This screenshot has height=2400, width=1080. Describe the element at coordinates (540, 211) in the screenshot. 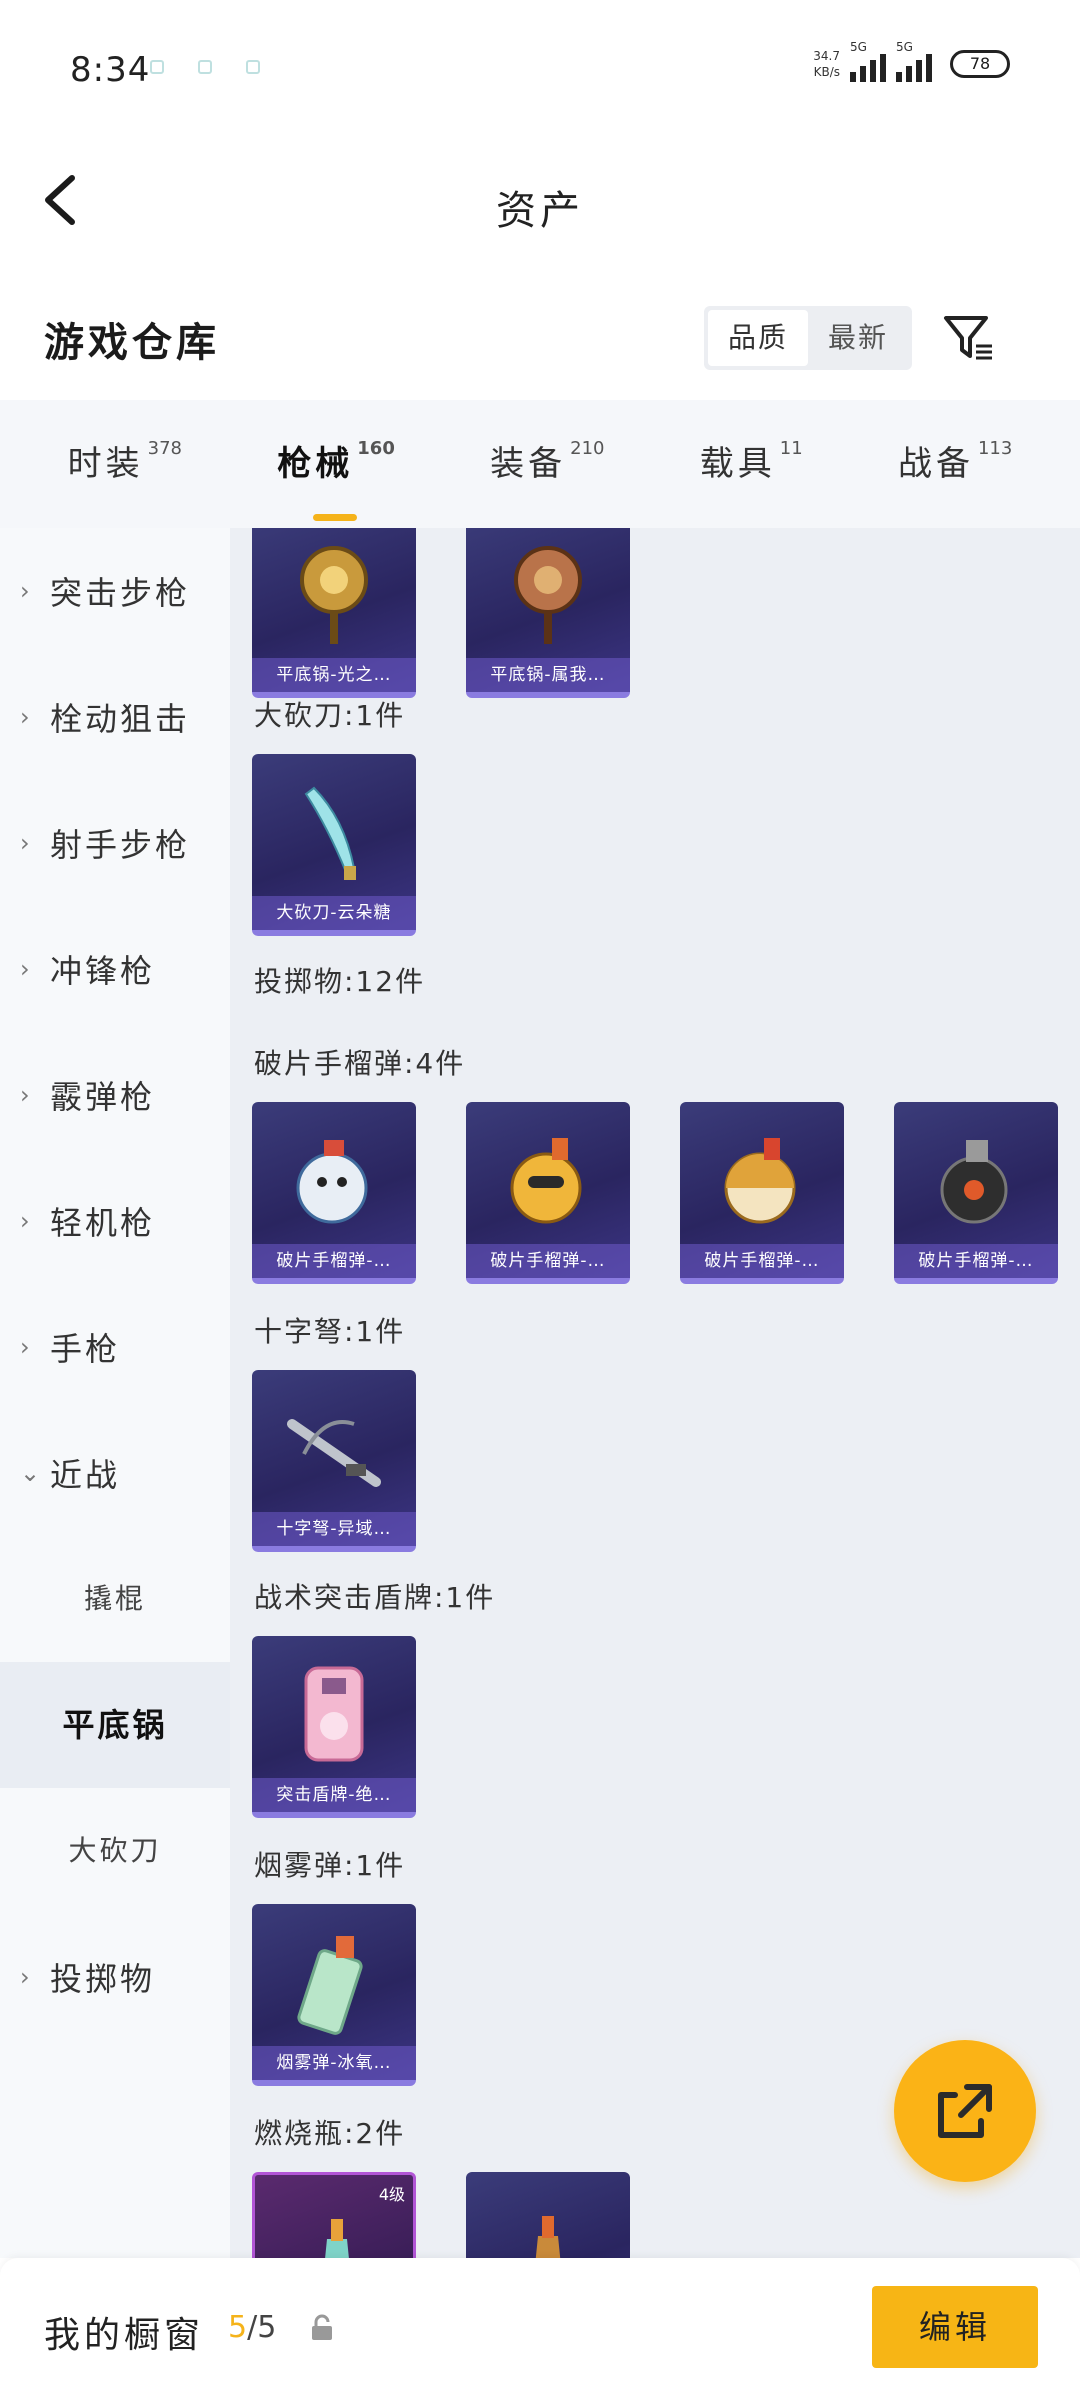

I see `page-title: 资产` at that location.